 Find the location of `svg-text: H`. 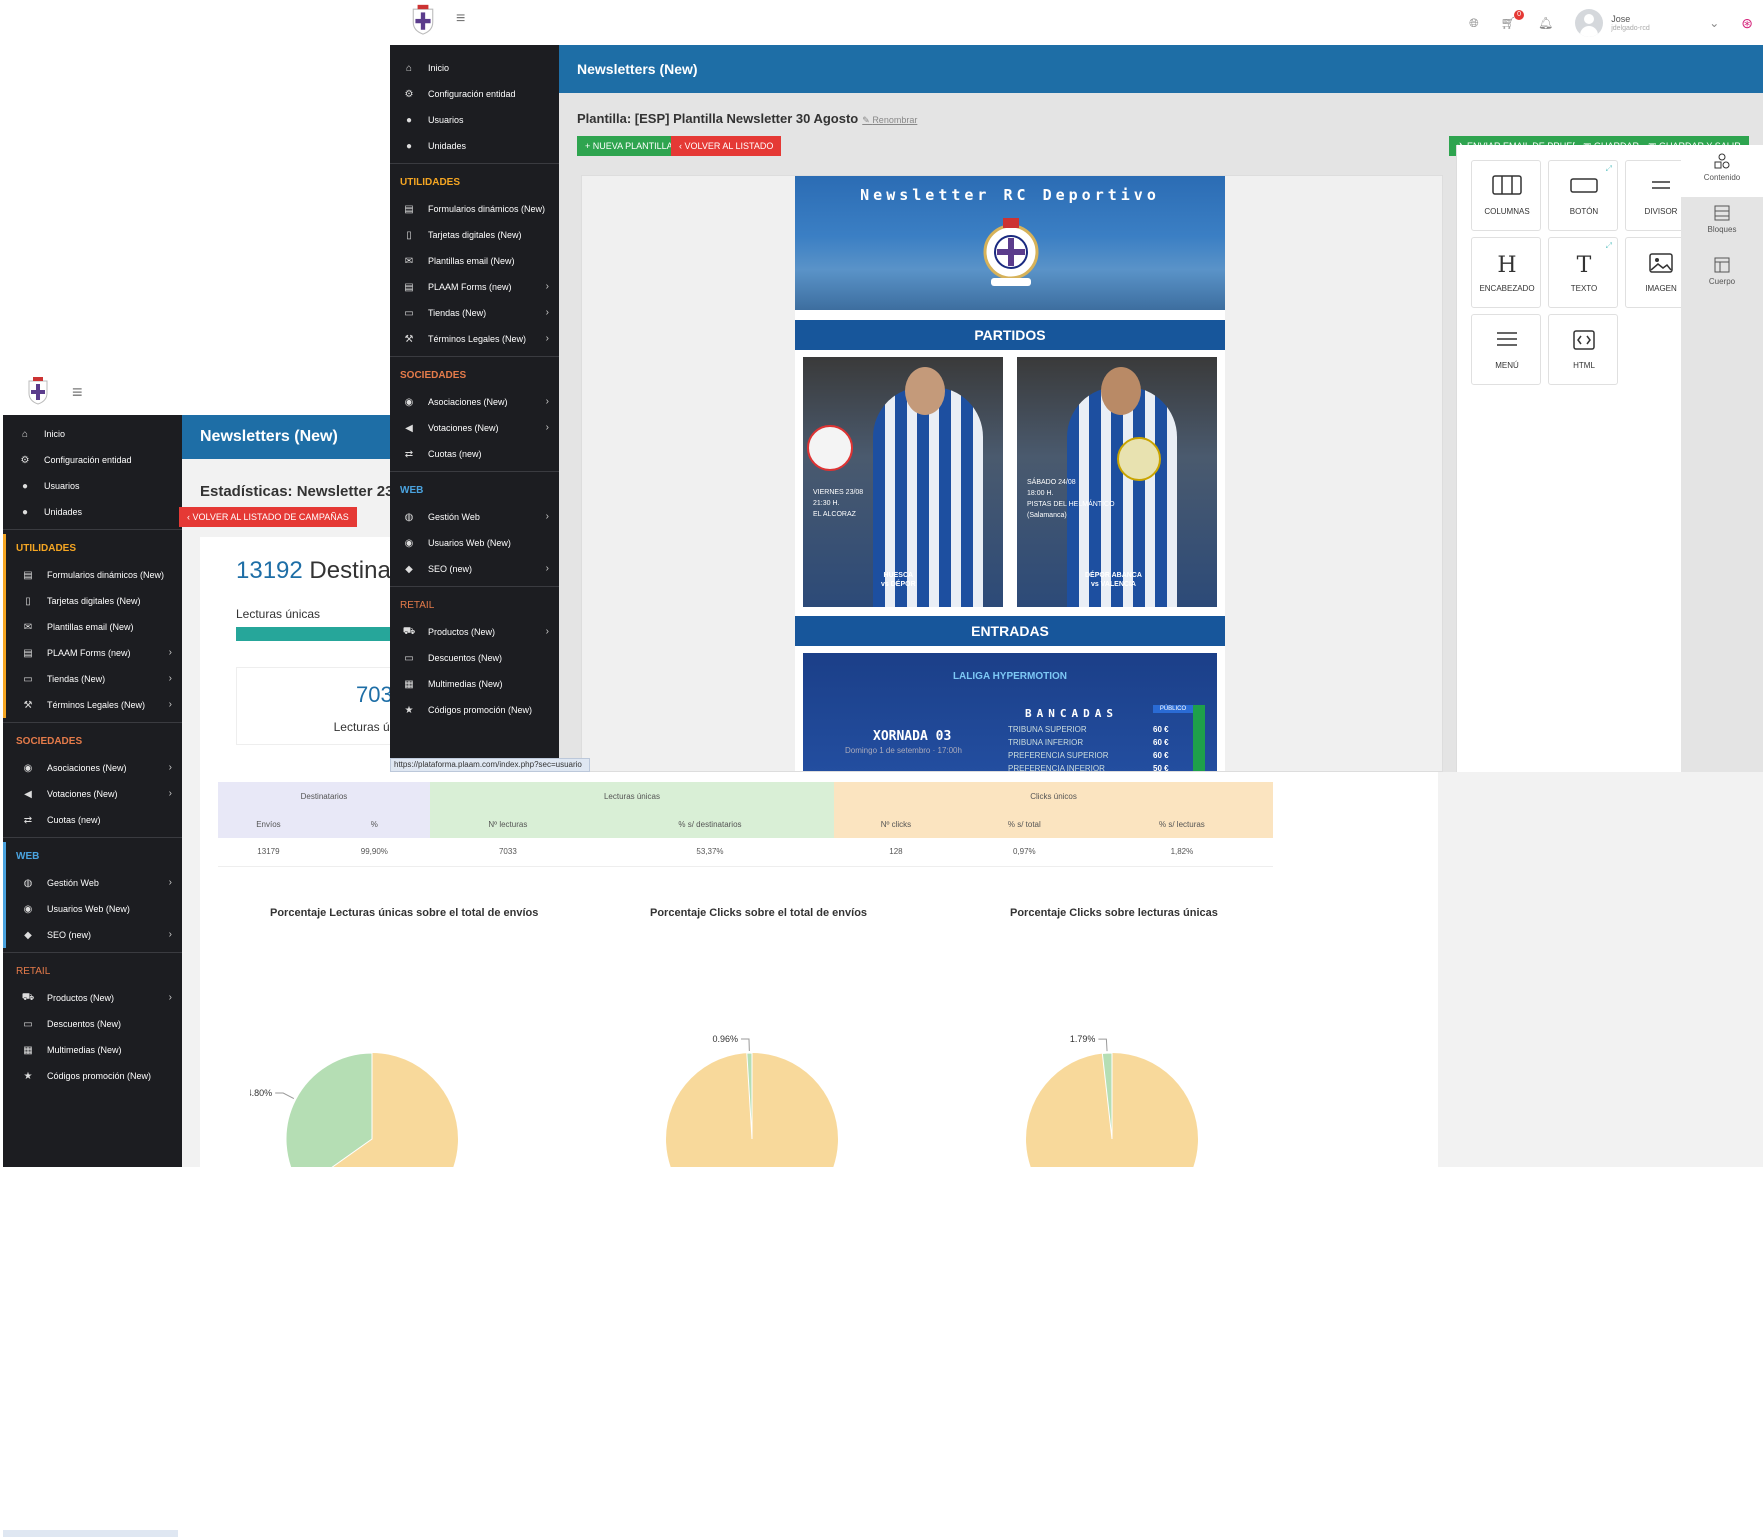

svg-text: H is located at coordinates (1506, 264).